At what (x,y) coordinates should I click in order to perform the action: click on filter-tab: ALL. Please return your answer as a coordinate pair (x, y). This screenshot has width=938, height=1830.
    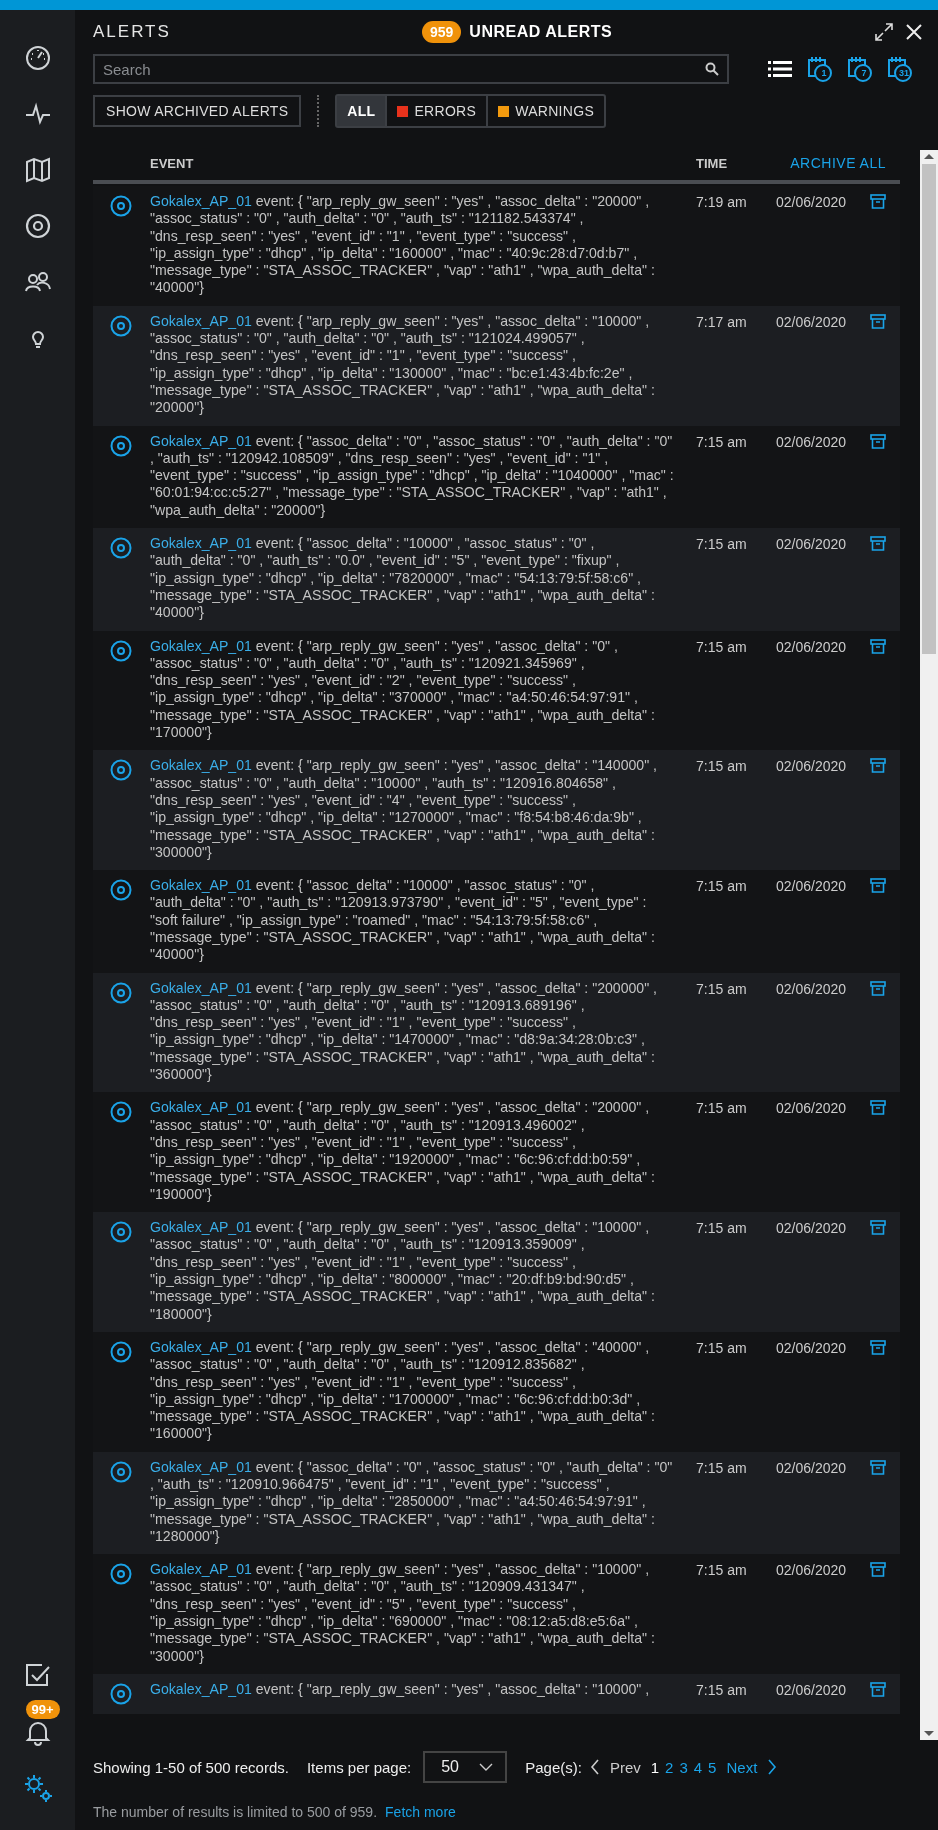
    Looking at the image, I should click on (362, 111).